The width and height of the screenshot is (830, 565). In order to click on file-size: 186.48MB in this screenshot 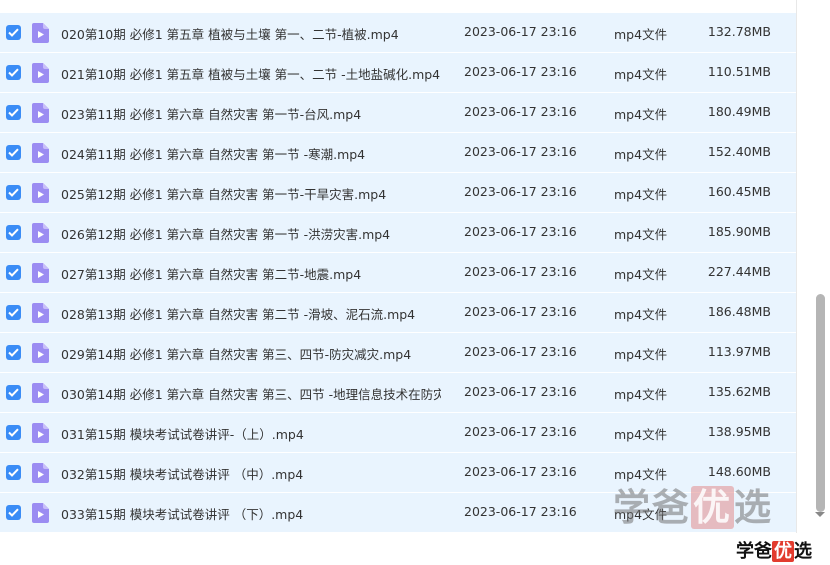, I will do `click(739, 311)`.